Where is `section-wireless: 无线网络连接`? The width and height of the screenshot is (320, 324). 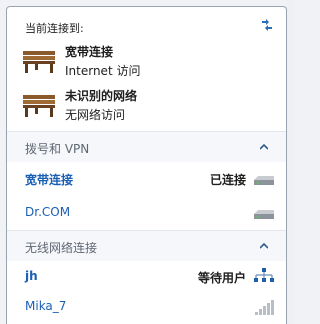 section-wireless: 无线网络连接 is located at coordinates (146, 246).